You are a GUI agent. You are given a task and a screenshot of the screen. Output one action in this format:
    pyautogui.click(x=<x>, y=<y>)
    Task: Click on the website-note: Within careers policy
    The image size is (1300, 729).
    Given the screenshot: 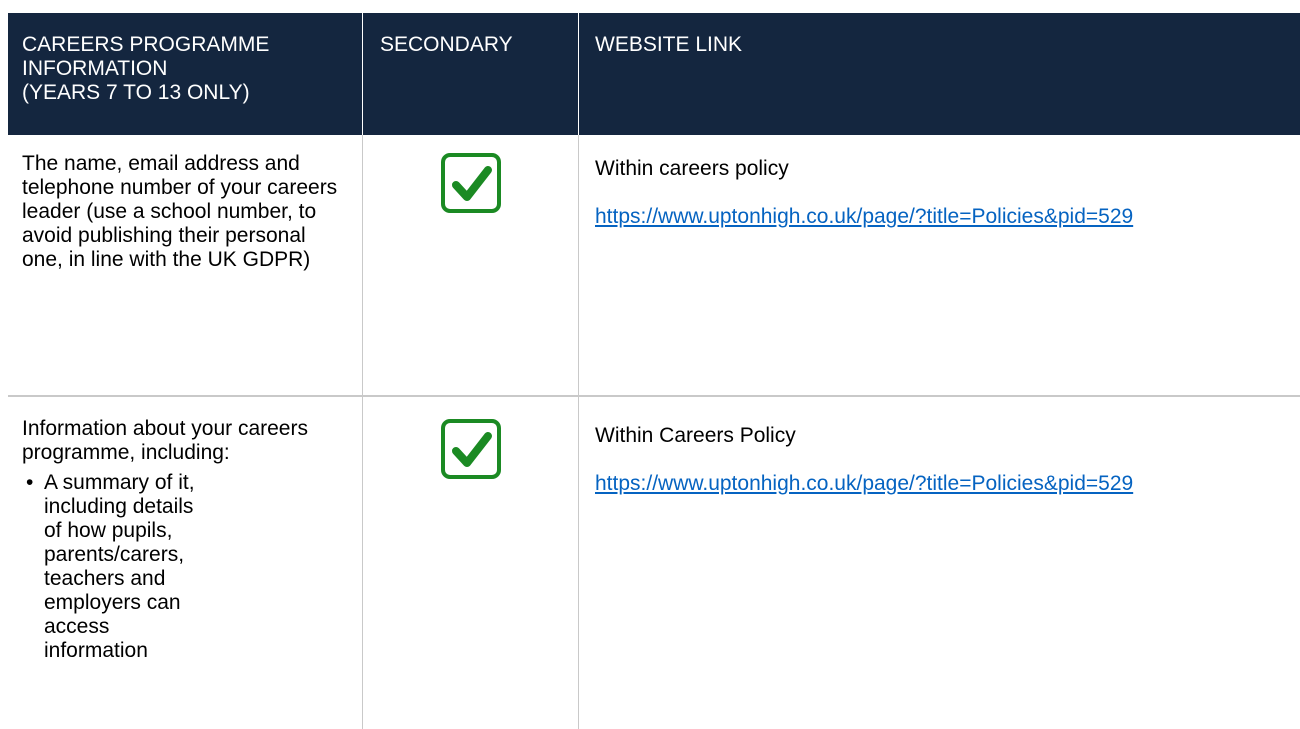 What is the action you would take?
    pyautogui.click(x=692, y=168)
    